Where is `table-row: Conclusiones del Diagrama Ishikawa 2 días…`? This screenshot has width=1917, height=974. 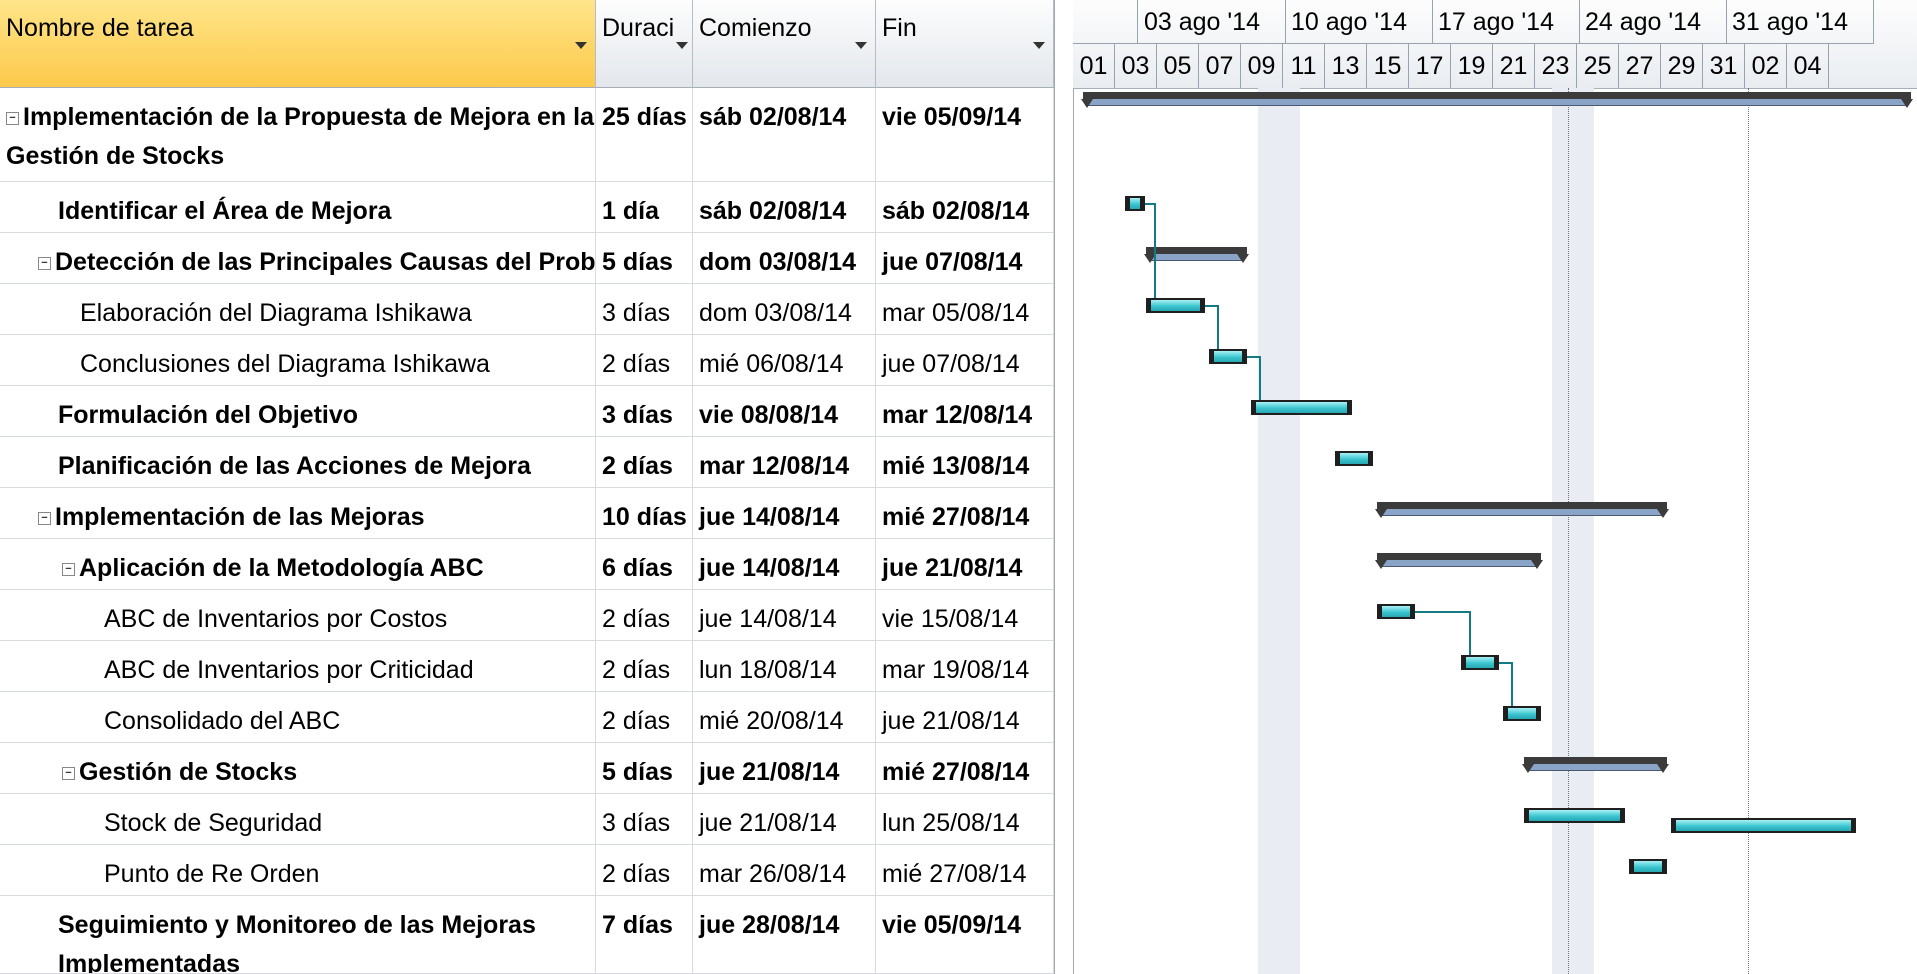 table-row: Conclusiones del Diagrama Ishikawa 2 días… is located at coordinates (527, 360).